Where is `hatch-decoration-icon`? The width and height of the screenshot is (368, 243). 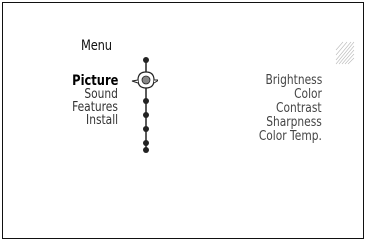 hatch-decoration-icon is located at coordinates (345, 53).